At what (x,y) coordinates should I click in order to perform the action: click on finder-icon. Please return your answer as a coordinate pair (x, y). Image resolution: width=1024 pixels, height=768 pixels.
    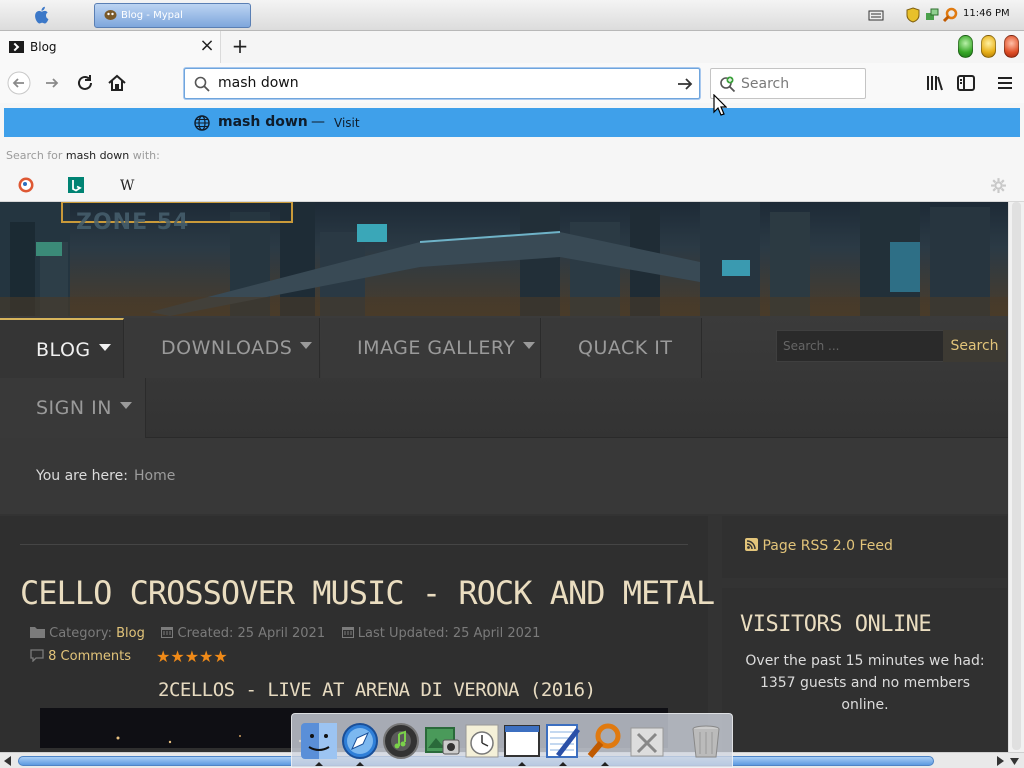
    Looking at the image, I should click on (319, 741).